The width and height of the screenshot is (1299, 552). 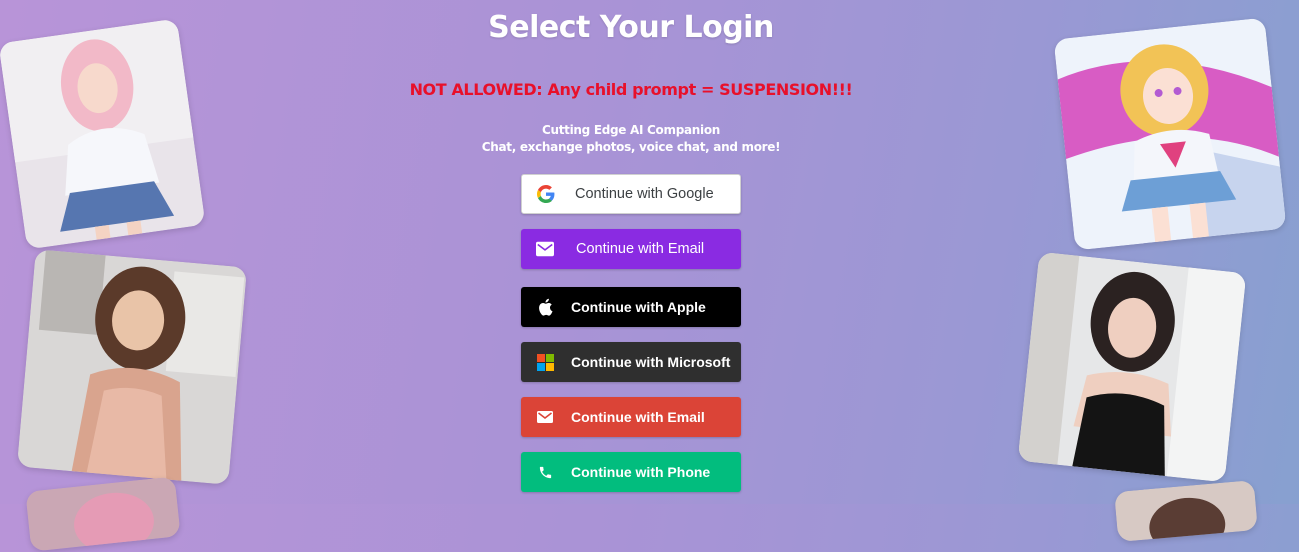 I want to click on continue-with-microsoft-button: Continue with Microsoft, so click(x=631, y=362).